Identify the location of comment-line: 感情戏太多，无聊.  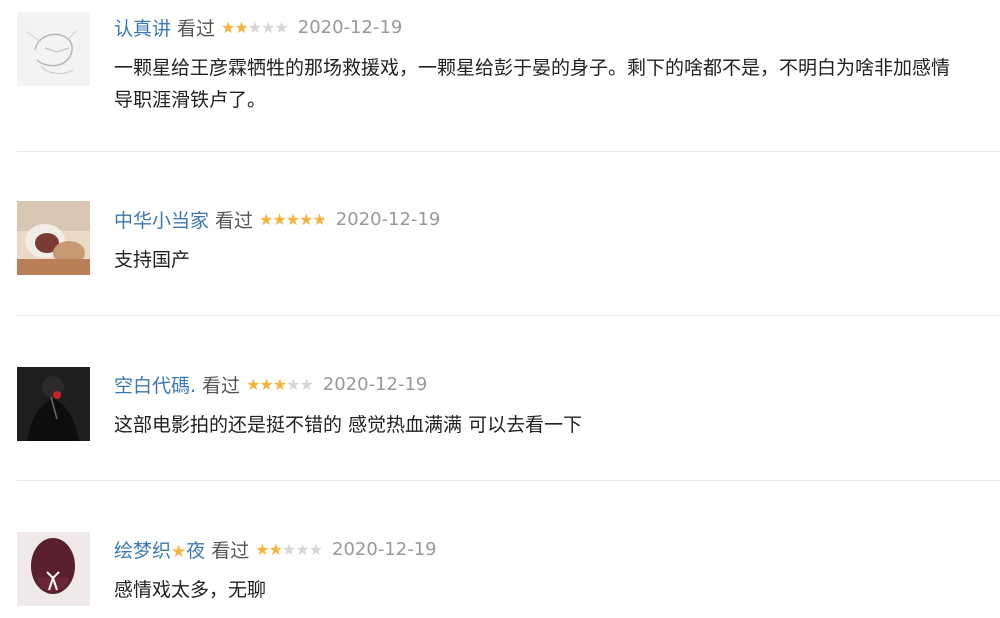
(190, 590).